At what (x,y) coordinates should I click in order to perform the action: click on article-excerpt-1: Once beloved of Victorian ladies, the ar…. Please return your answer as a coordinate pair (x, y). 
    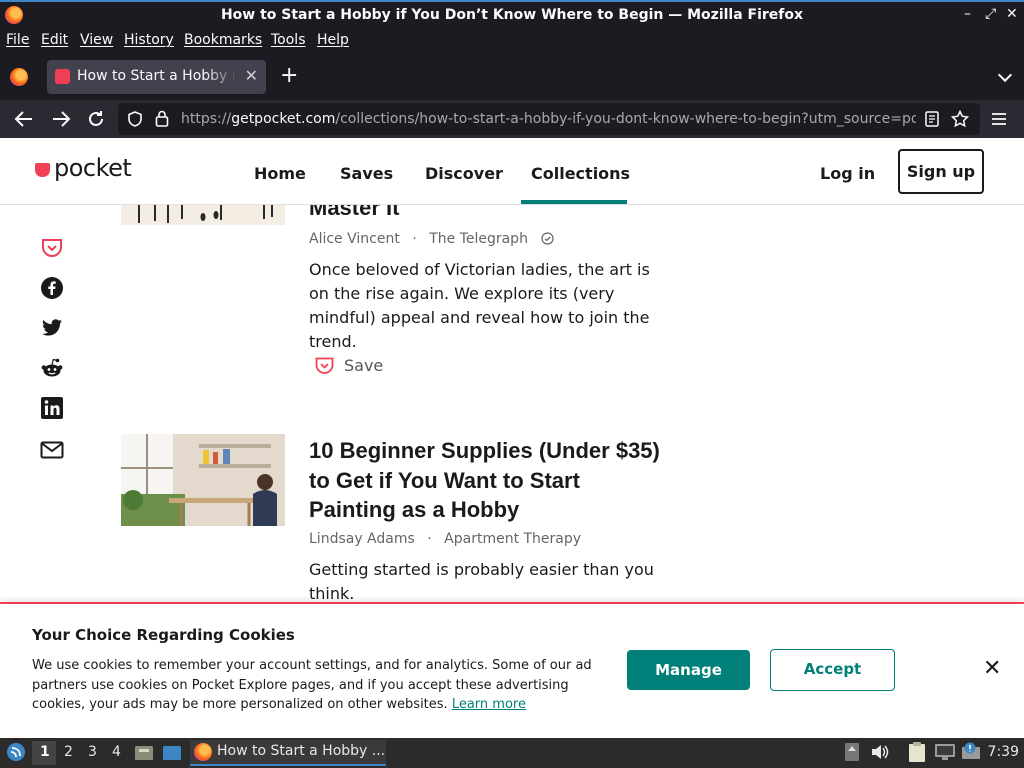
    Looking at the image, I should click on (479, 305).